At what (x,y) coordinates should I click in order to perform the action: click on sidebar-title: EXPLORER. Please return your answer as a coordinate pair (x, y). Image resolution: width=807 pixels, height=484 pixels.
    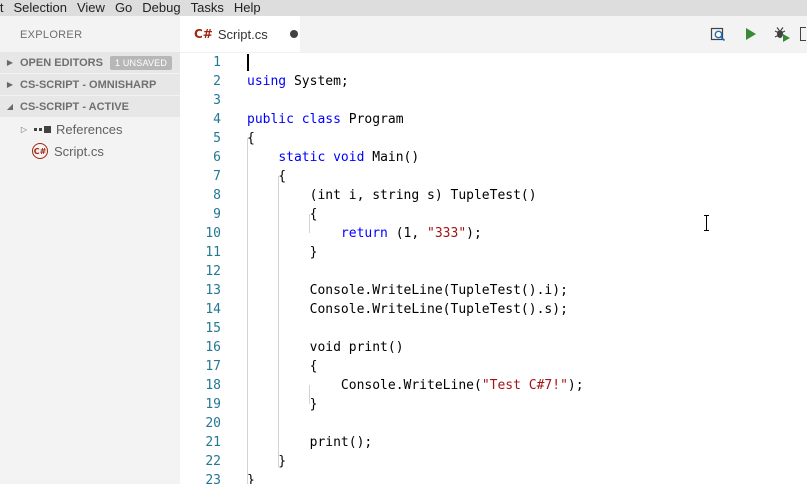
    Looking at the image, I should click on (51, 35).